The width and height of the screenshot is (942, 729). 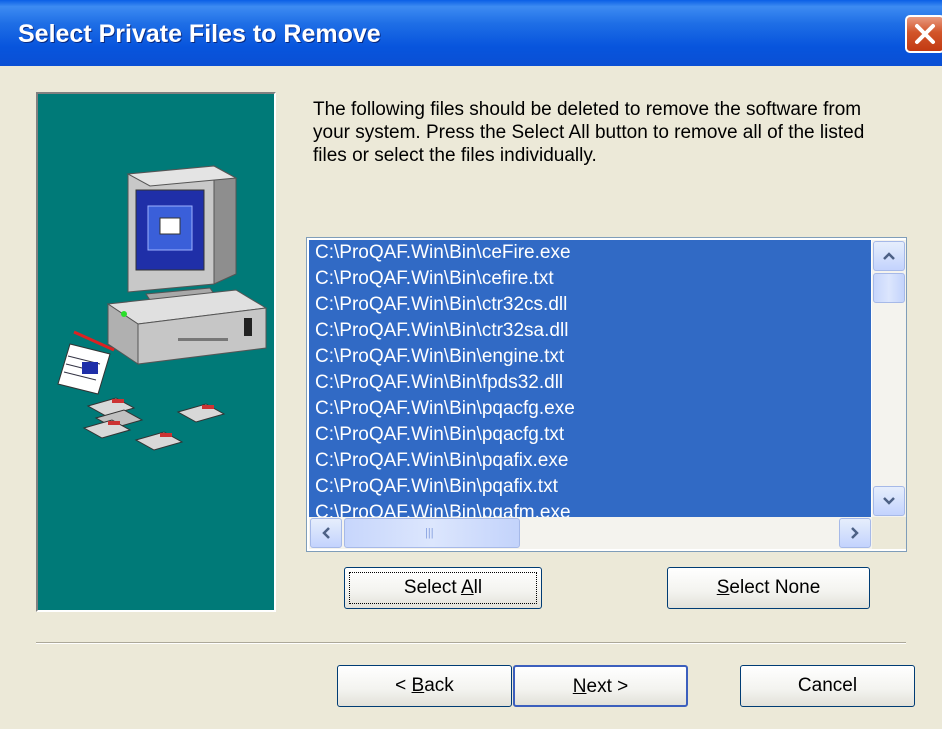 I want to click on window-title: Select Private Files to Remove, so click(x=199, y=34).